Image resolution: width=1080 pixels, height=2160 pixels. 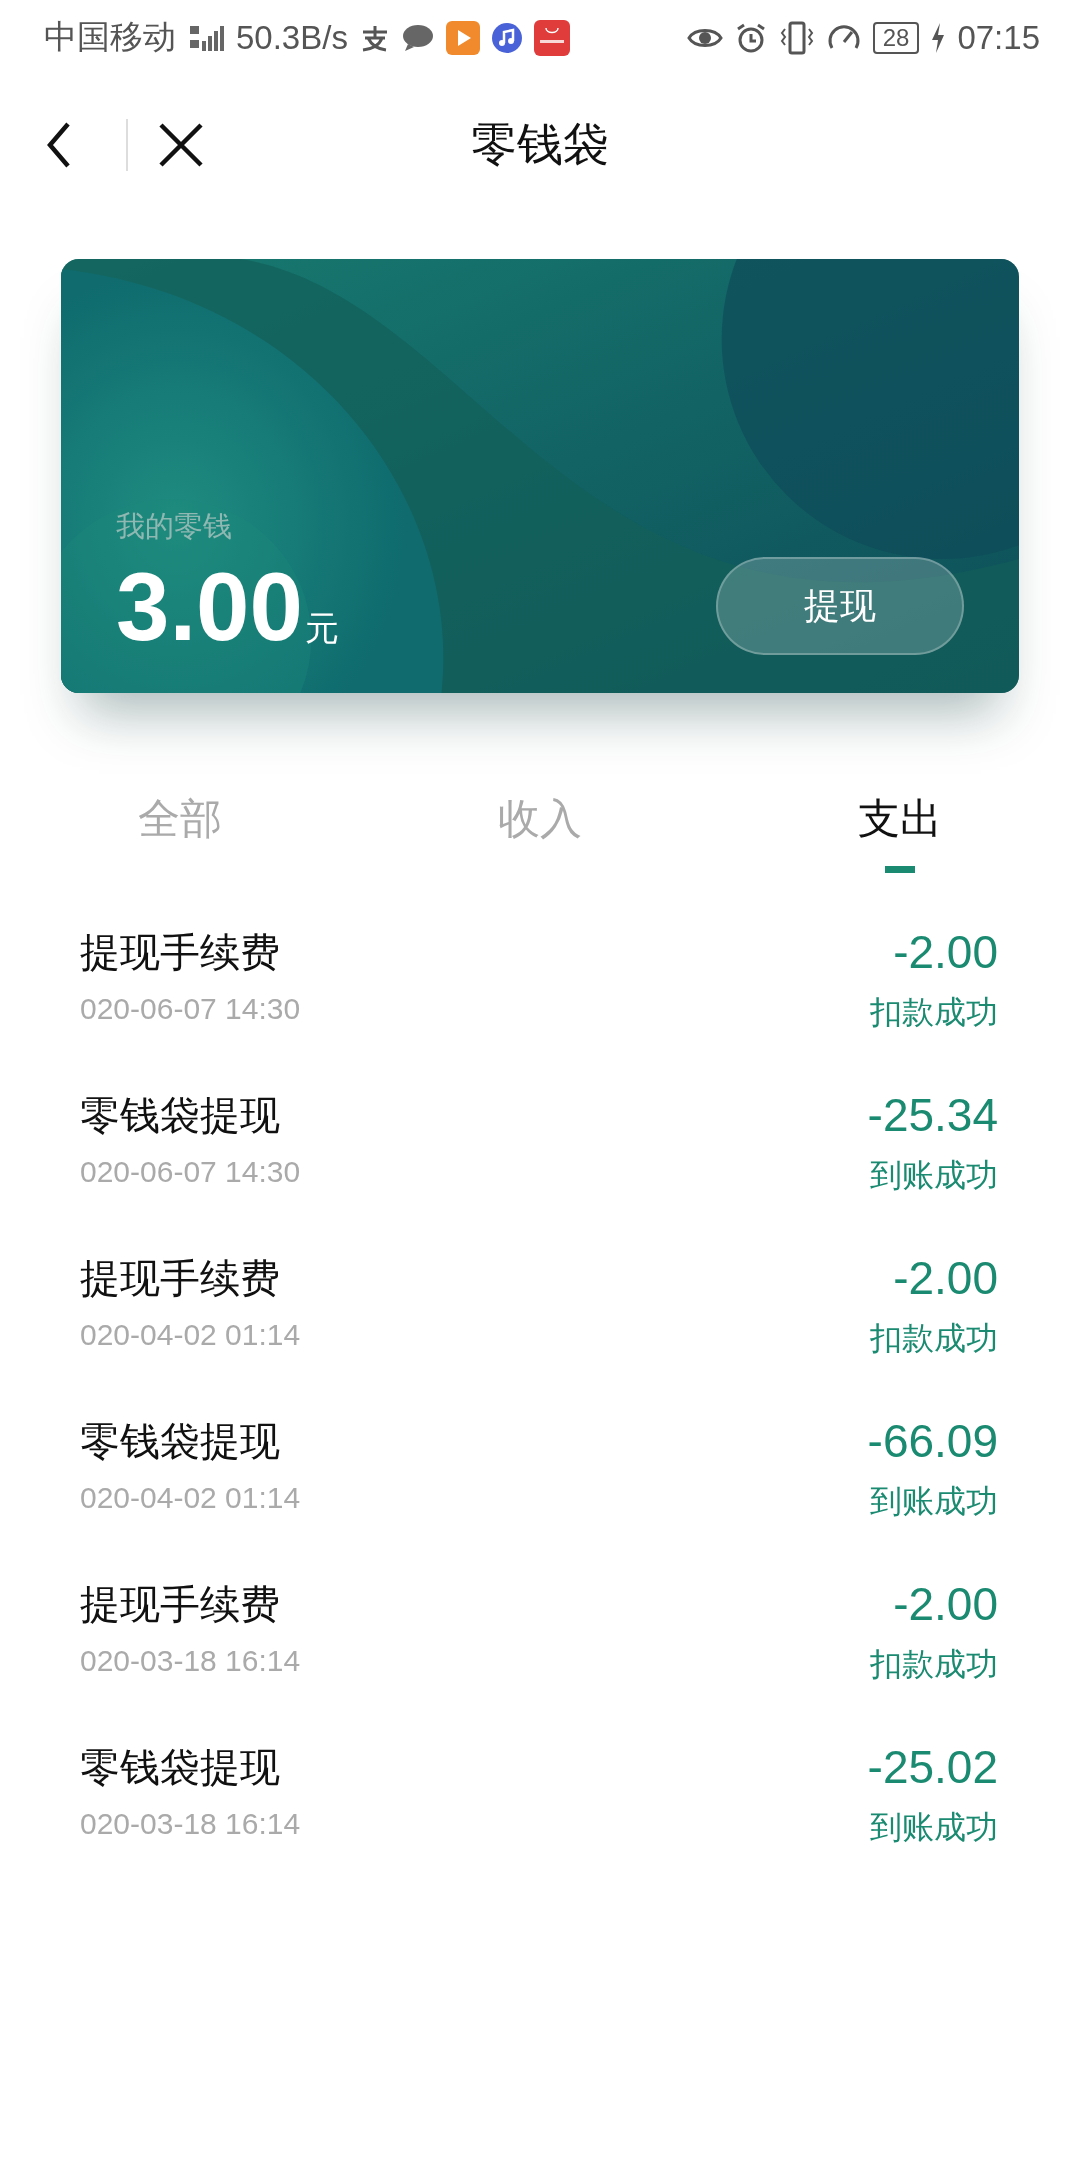 What do you see at coordinates (540, 144) in the screenshot?
I see `page-title: 零钱袋` at bounding box center [540, 144].